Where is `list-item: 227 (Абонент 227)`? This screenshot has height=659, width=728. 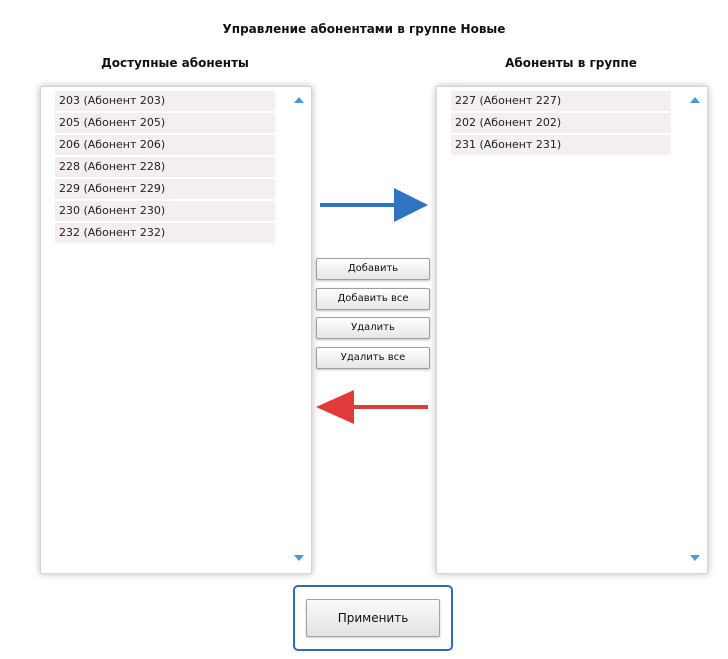 list-item: 227 (Абонент 227) is located at coordinates (561, 101).